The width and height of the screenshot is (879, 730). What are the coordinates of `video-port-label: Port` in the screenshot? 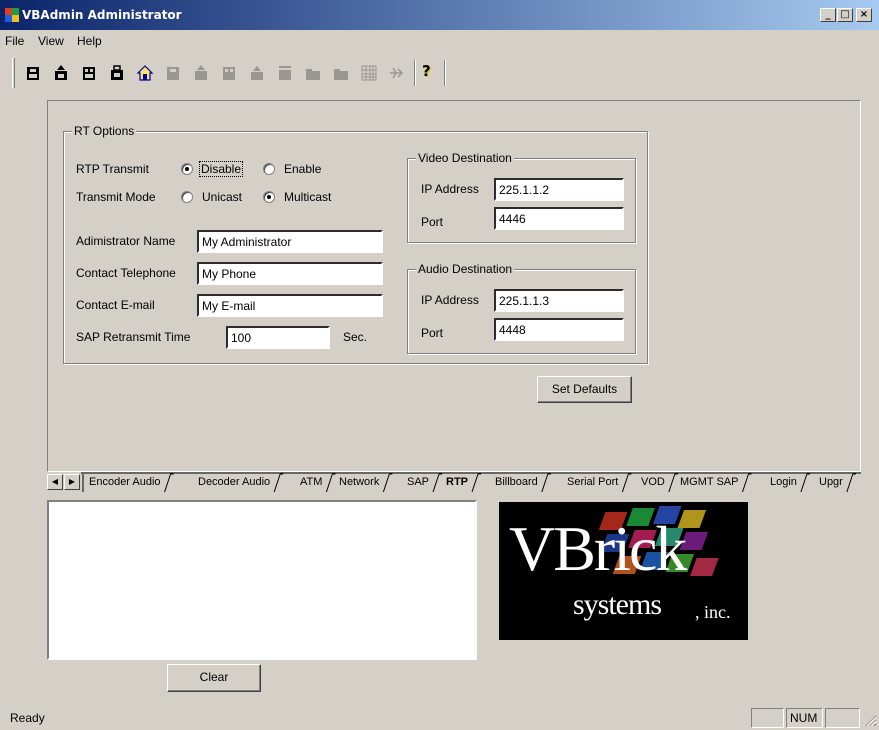 It's located at (432, 222).